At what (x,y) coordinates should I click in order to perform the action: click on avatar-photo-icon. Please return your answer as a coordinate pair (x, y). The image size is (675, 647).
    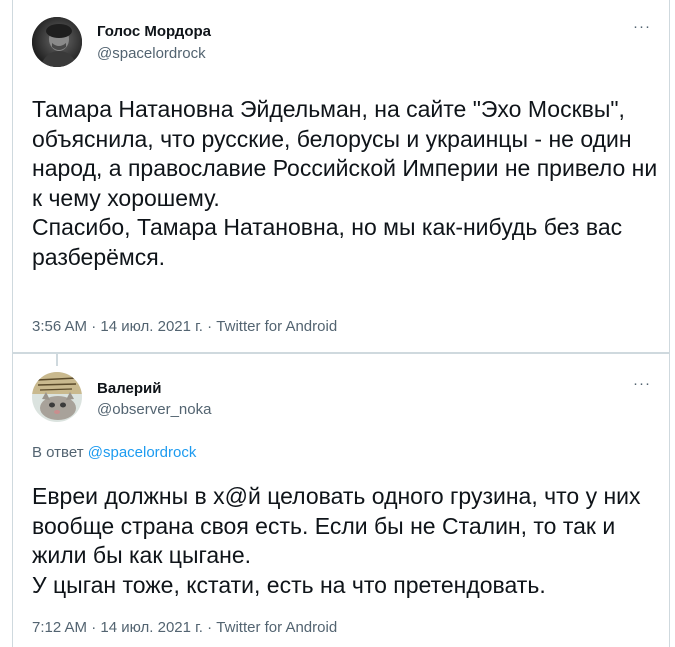
    Looking at the image, I should click on (57, 42).